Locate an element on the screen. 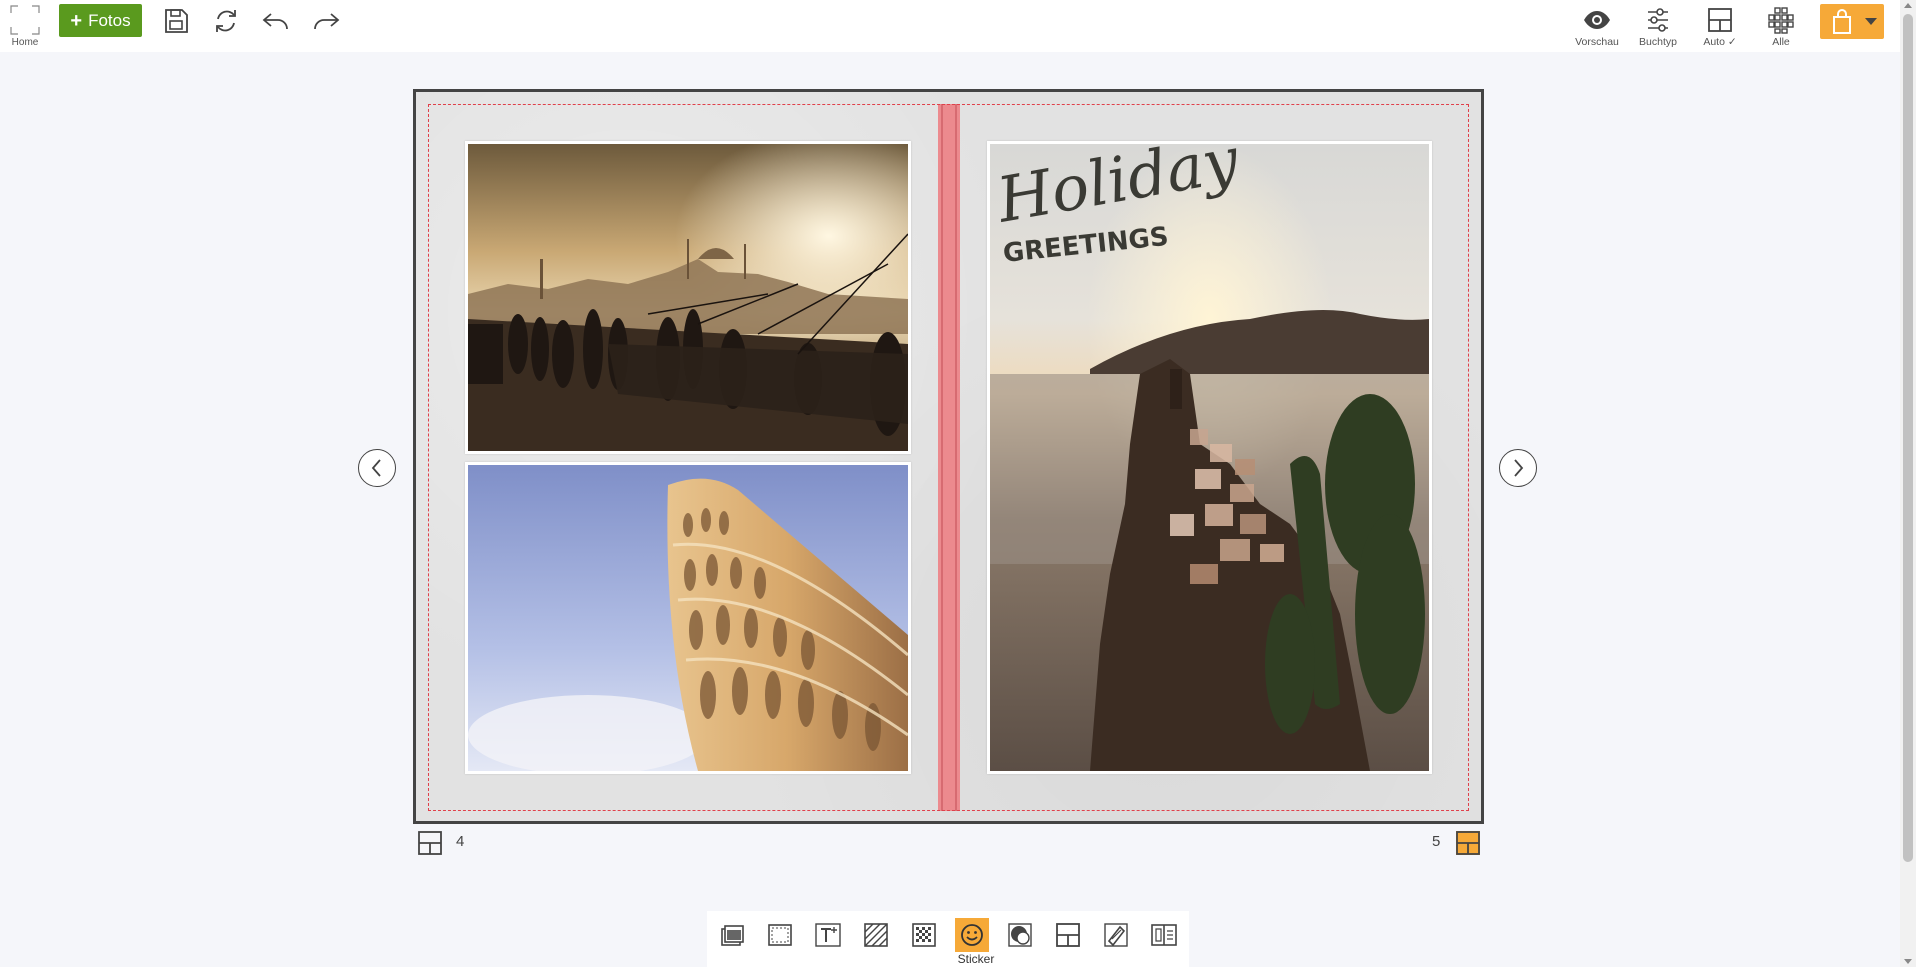 The height and width of the screenshot is (967, 1916). redo-button is located at coordinates (326, 21).